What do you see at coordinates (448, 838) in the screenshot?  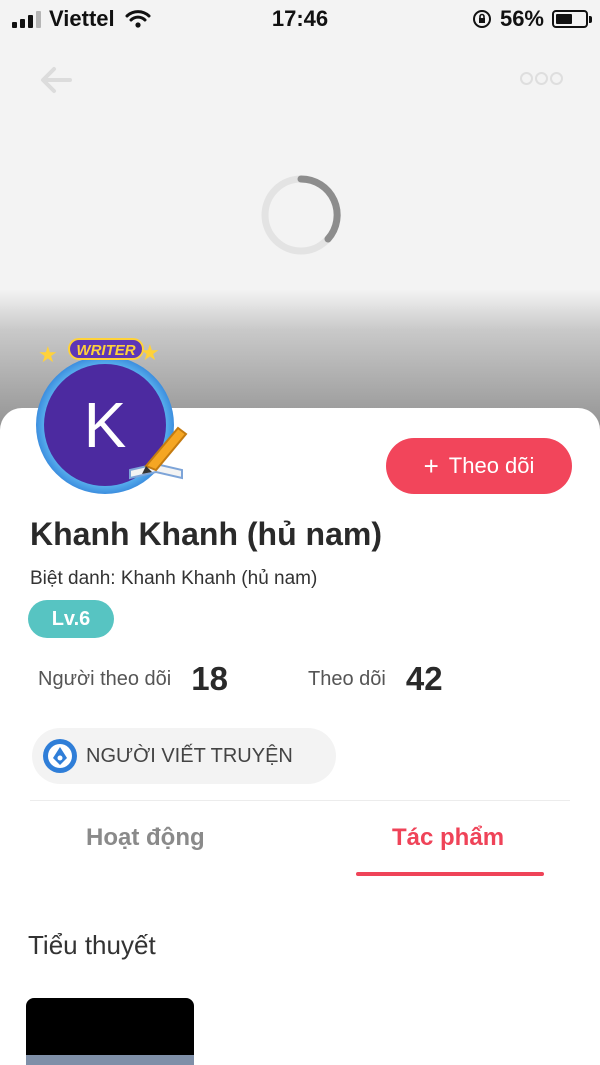 I see `tab-works: Tác phẩm` at bounding box center [448, 838].